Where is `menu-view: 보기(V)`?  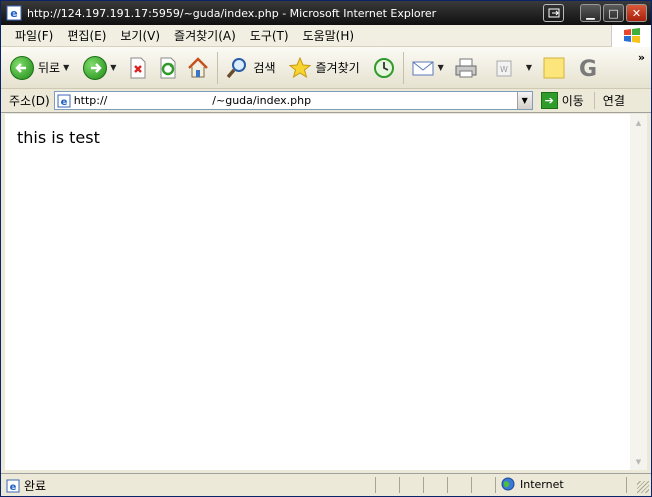 menu-view: 보기(V) is located at coordinates (140, 35).